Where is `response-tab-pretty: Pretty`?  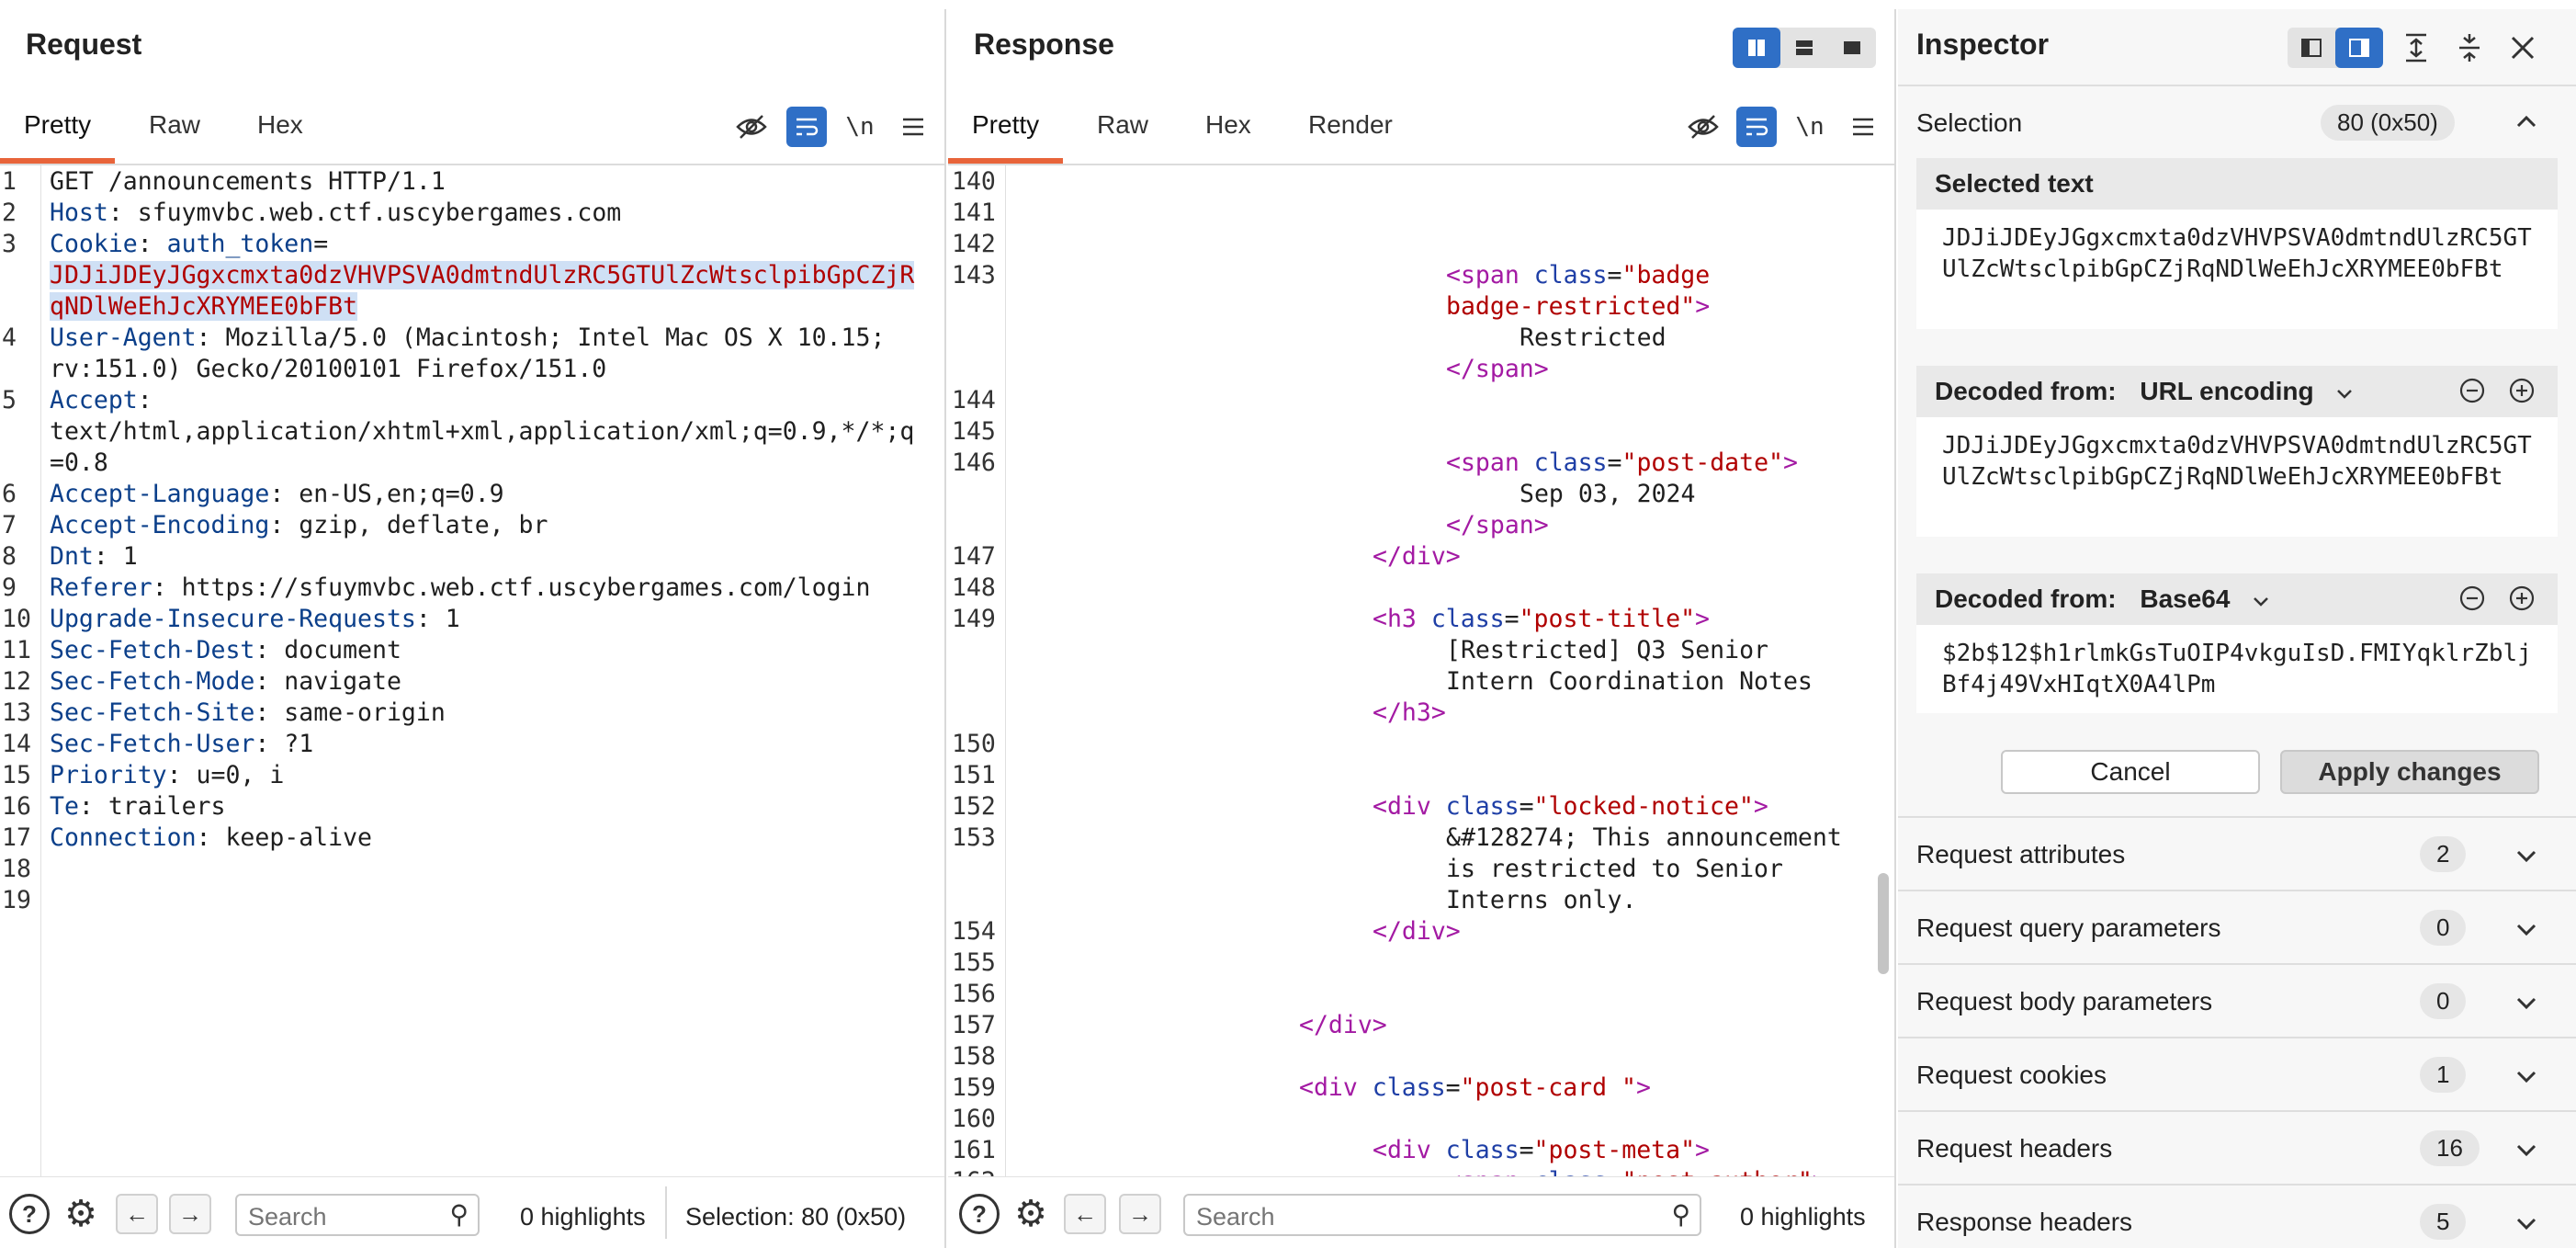 response-tab-pretty: Pretty is located at coordinates (1006, 137).